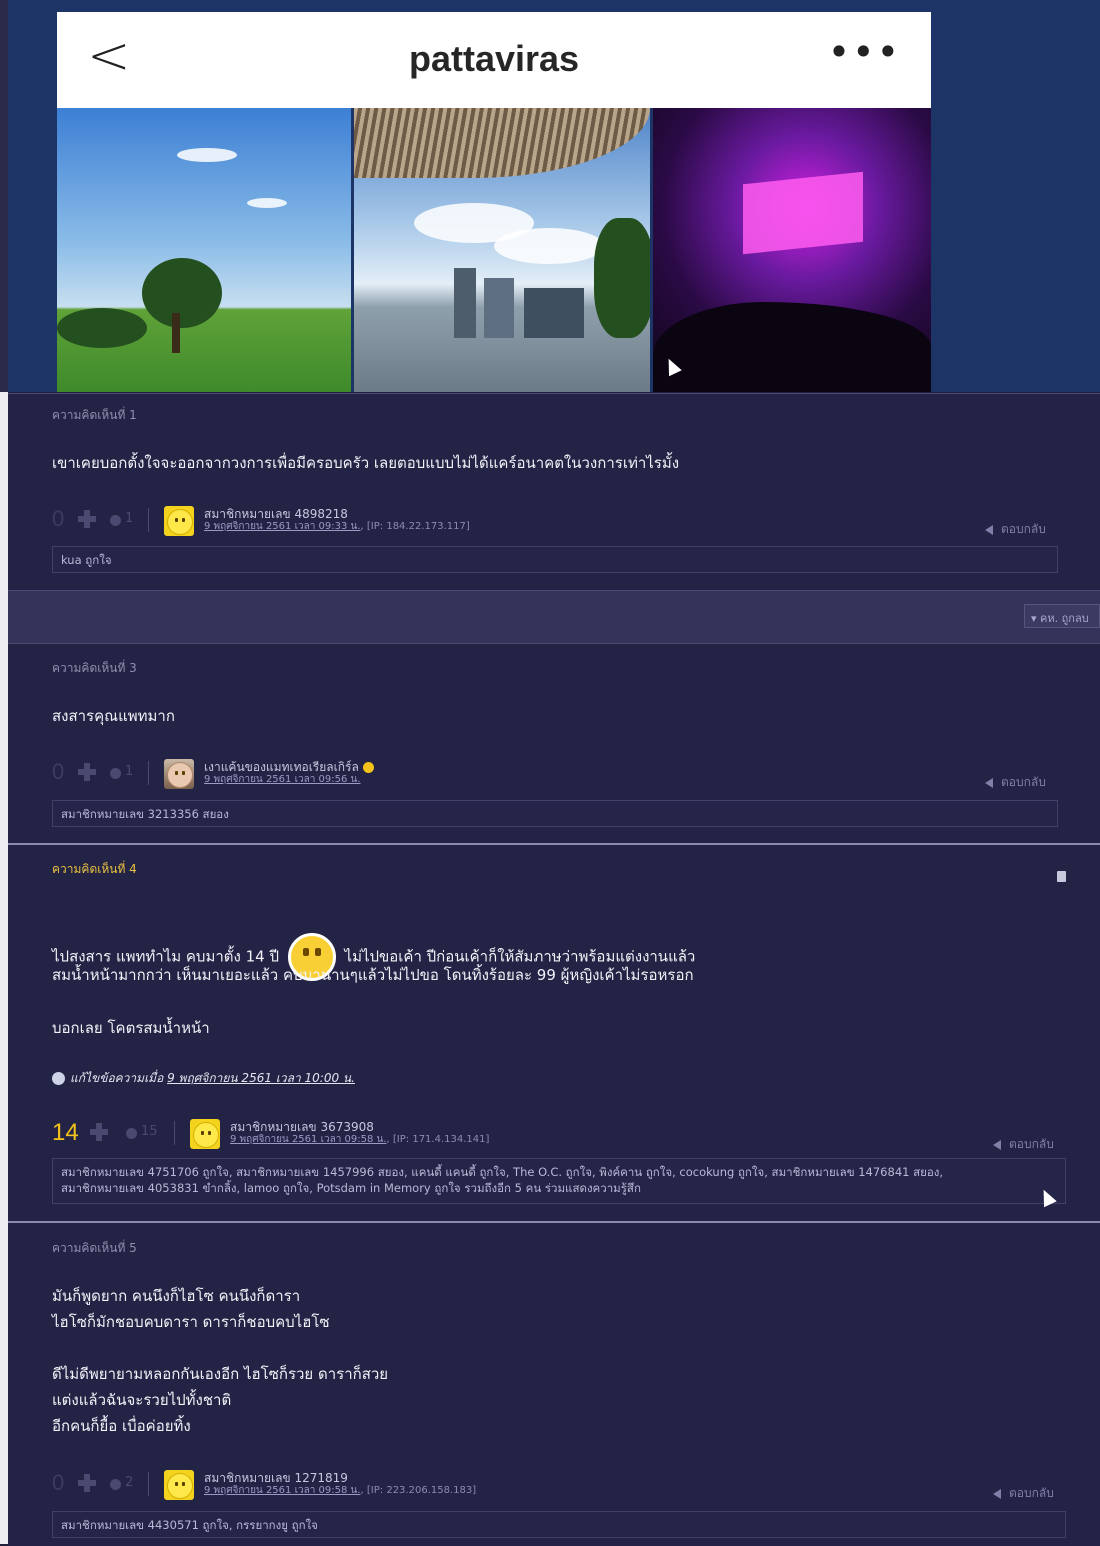  Describe the element at coordinates (65, 1132) in the screenshot. I see `vote-count: 14` at that location.